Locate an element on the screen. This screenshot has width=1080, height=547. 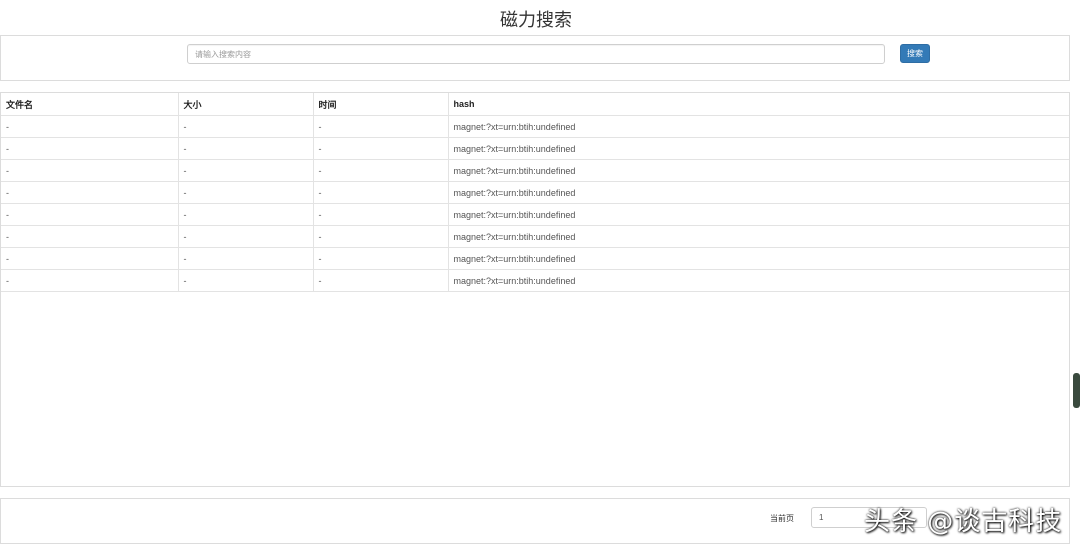
watermark: 头条 @谈古科技 is located at coordinates (963, 522).